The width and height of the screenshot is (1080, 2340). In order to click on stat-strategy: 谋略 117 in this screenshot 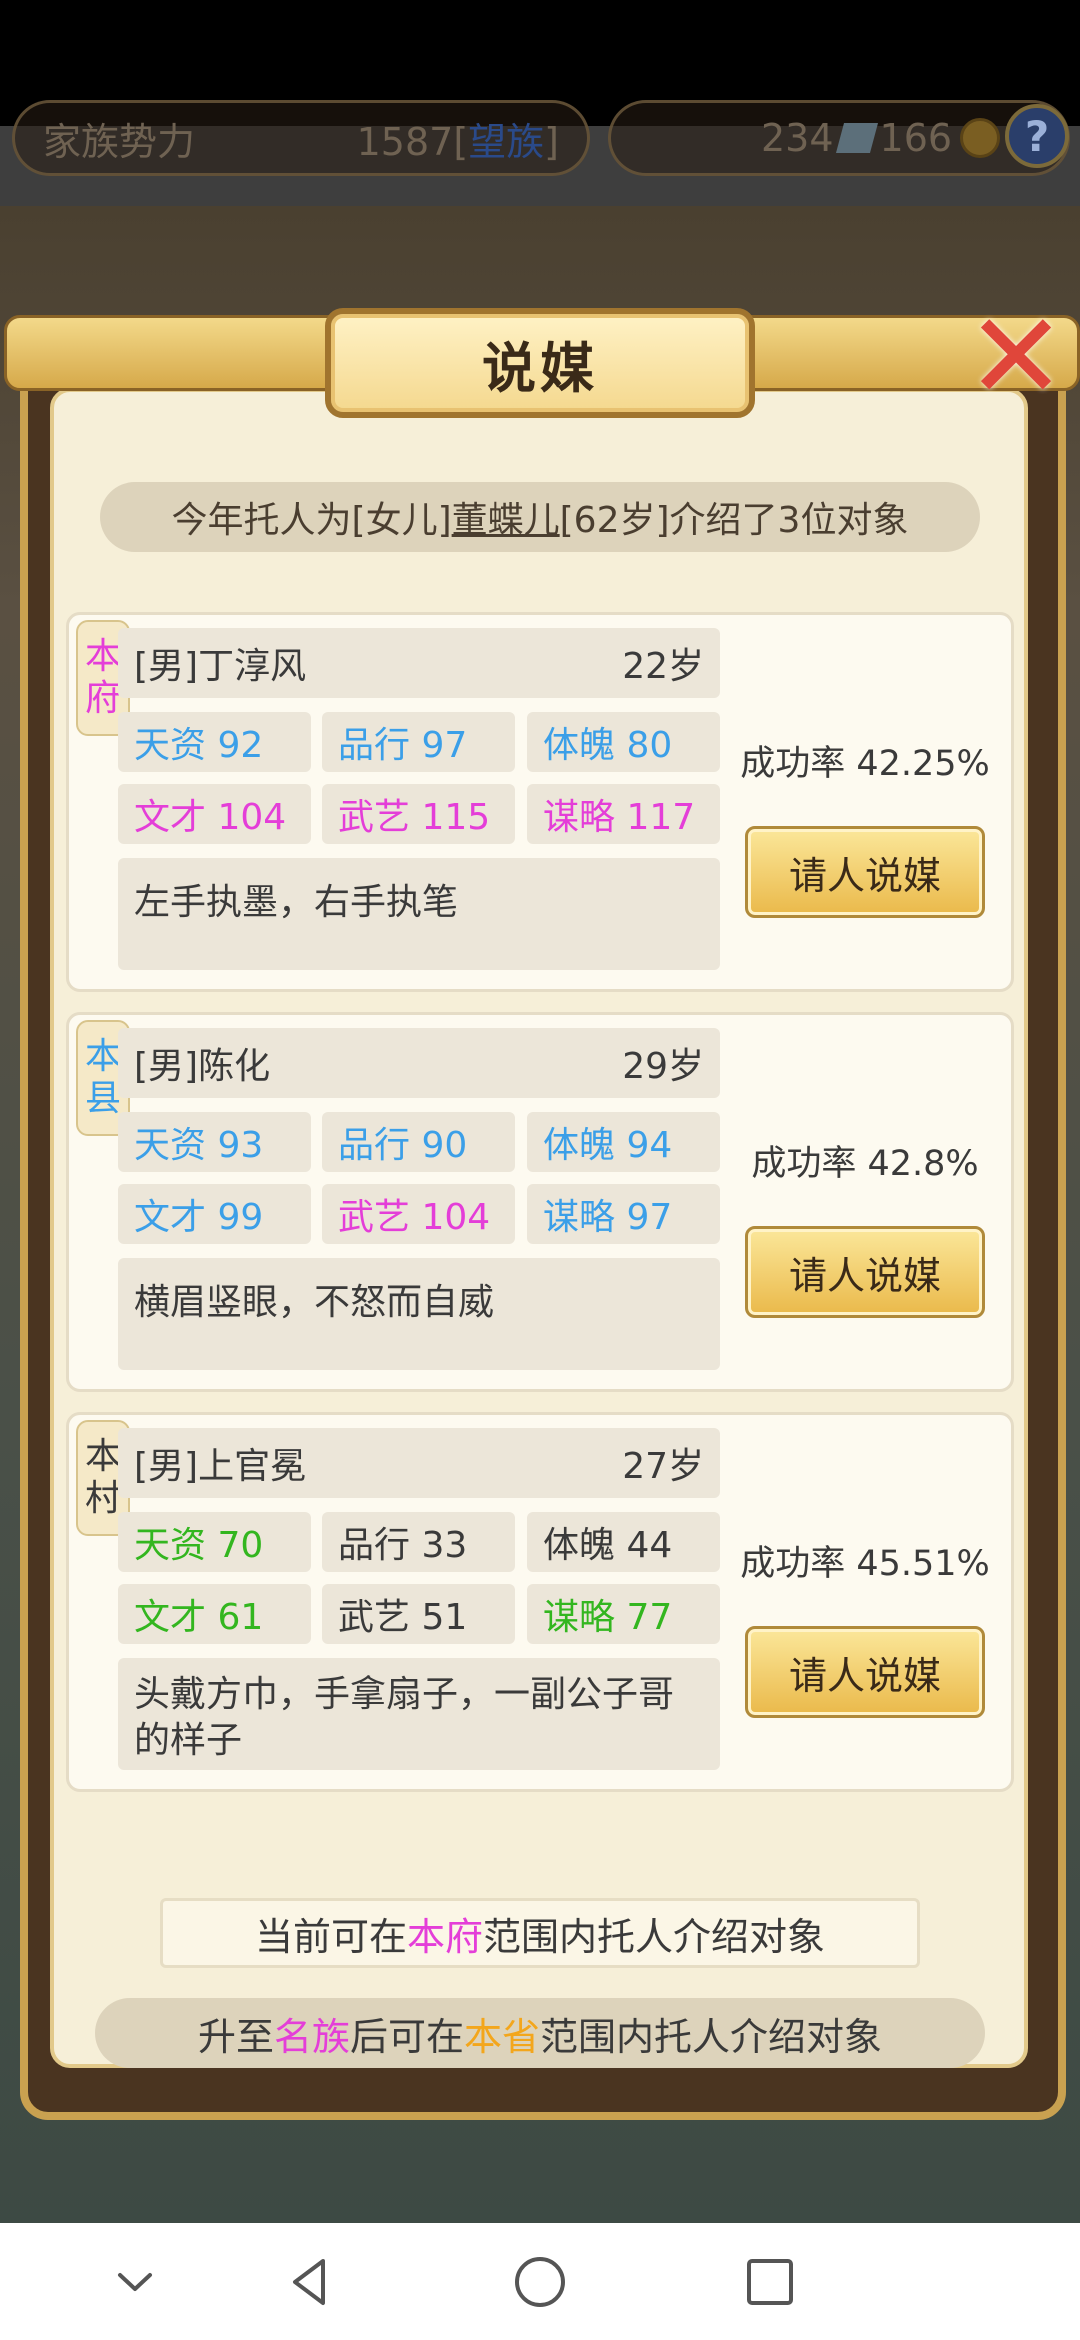, I will do `click(623, 814)`.